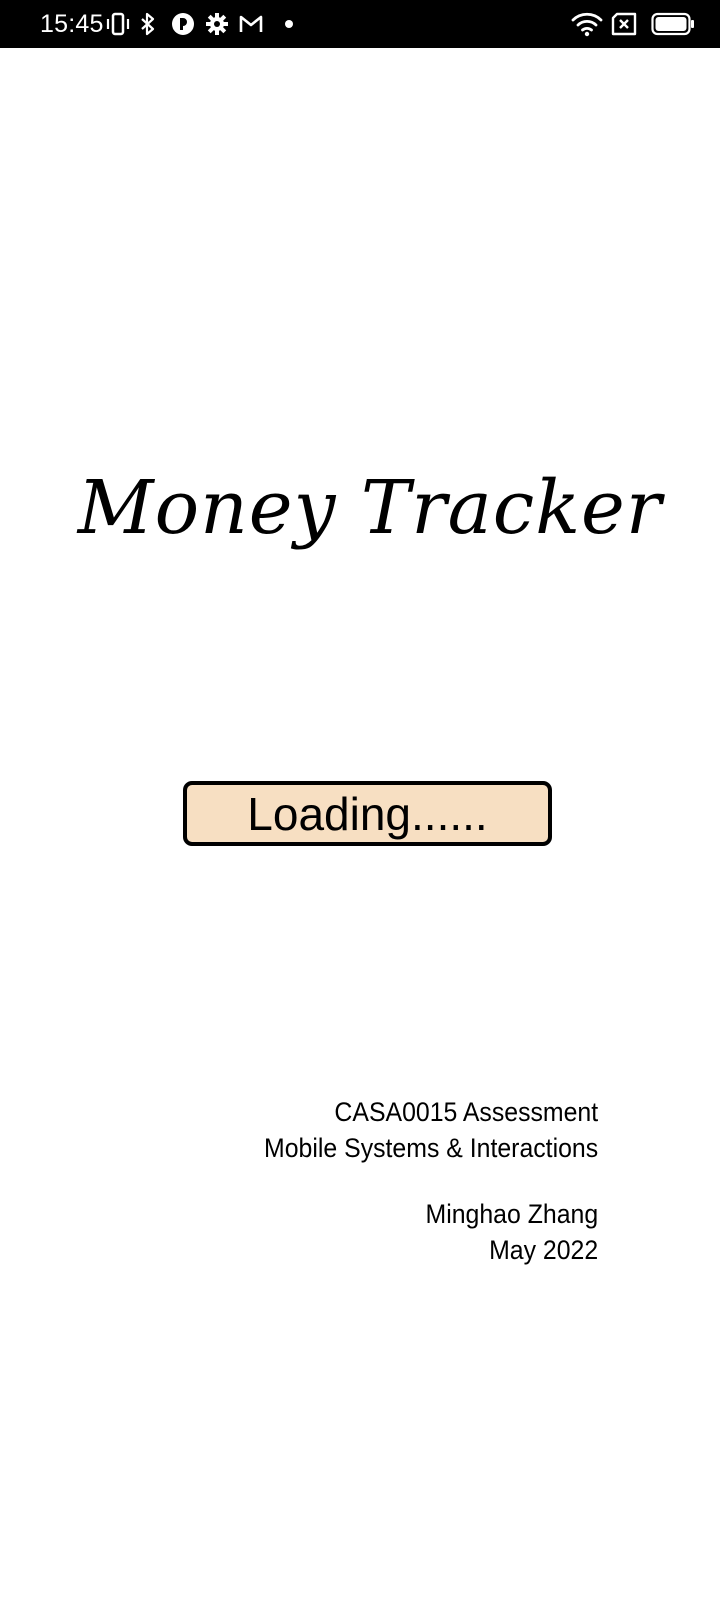 The height and width of the screenshot is (1600, 720). Describe the element at coordinates (543, 1250) in the screenshot. I see `date-label: May 2022` at that location.